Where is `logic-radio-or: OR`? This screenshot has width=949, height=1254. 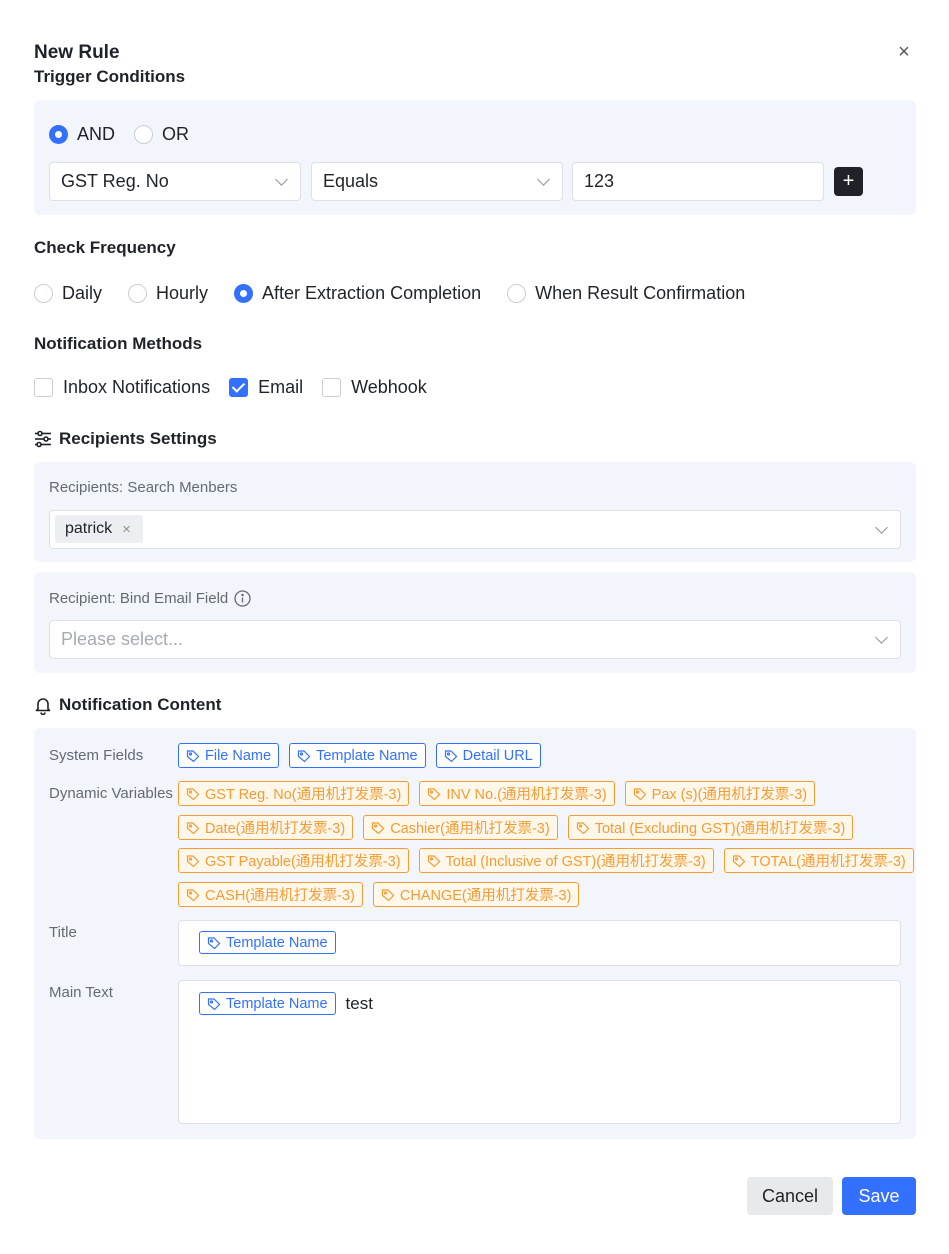 logic-radio-or: OR is located at coordinates (161, 134).